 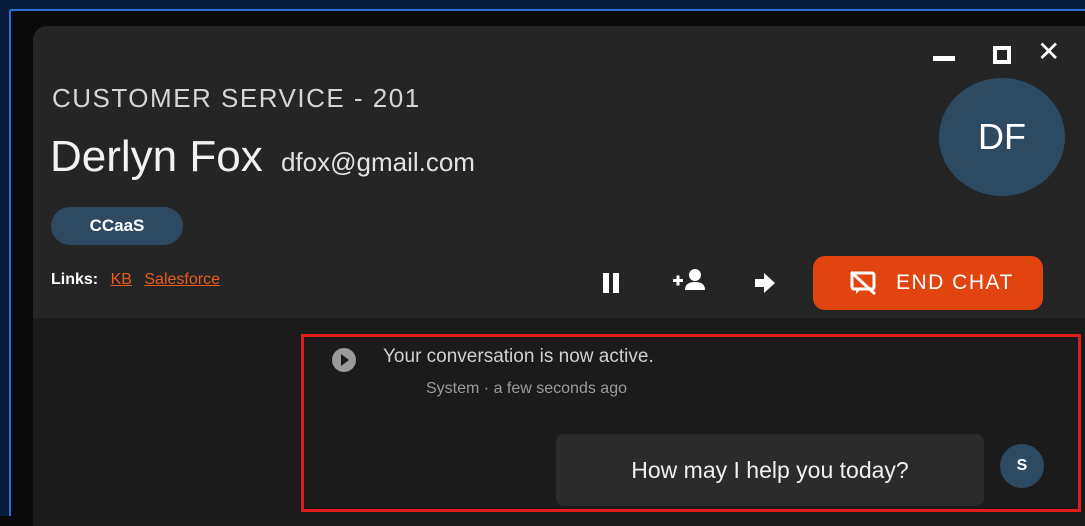 What do you see at coordinates (863, 283) in the screenshot?
I see `end-chat-icon` at bounding box center [863, 283].